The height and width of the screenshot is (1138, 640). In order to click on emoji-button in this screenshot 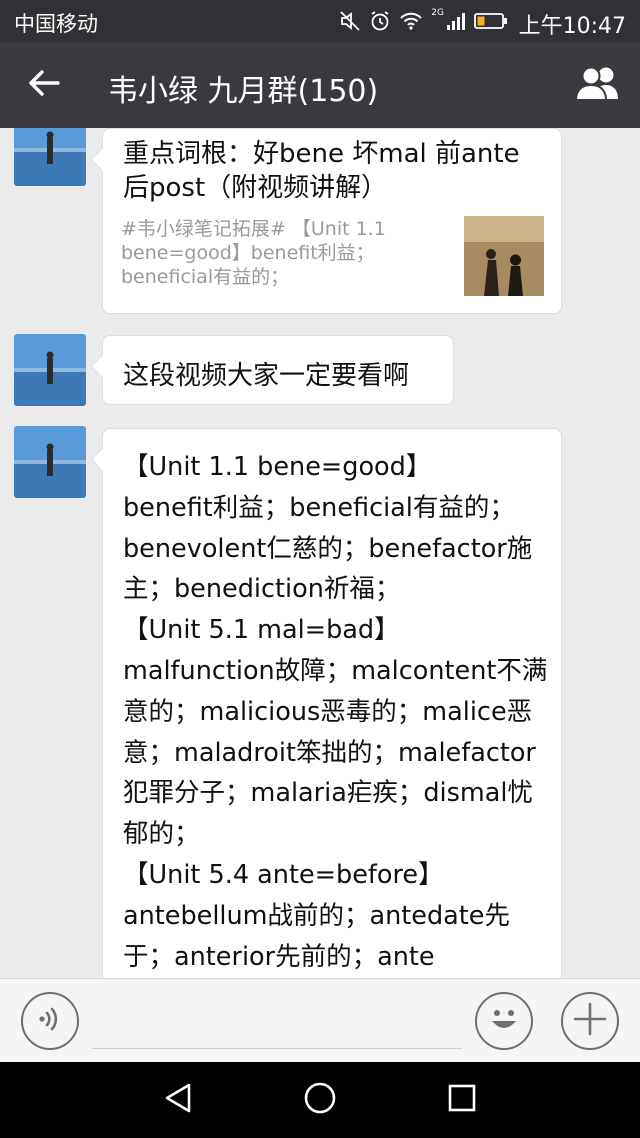, I will do `click(504, 1021)`.